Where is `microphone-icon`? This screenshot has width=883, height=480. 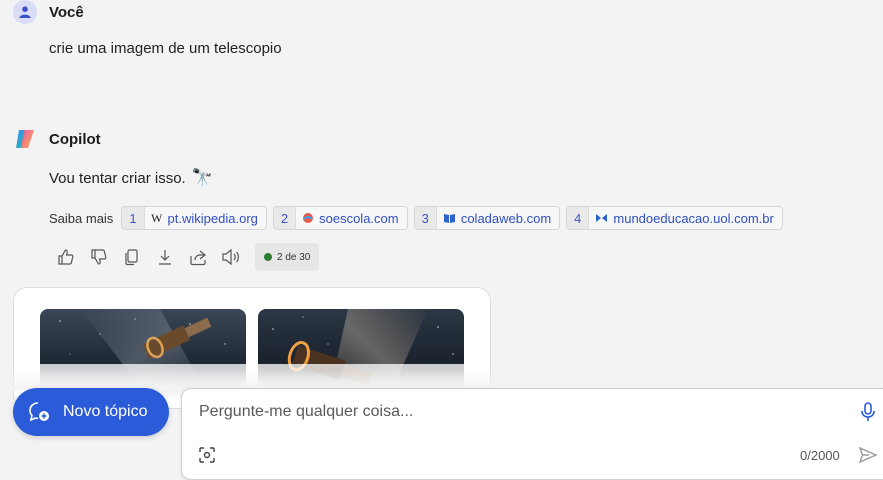
microphone-icon is located at coordinates (868, 414).